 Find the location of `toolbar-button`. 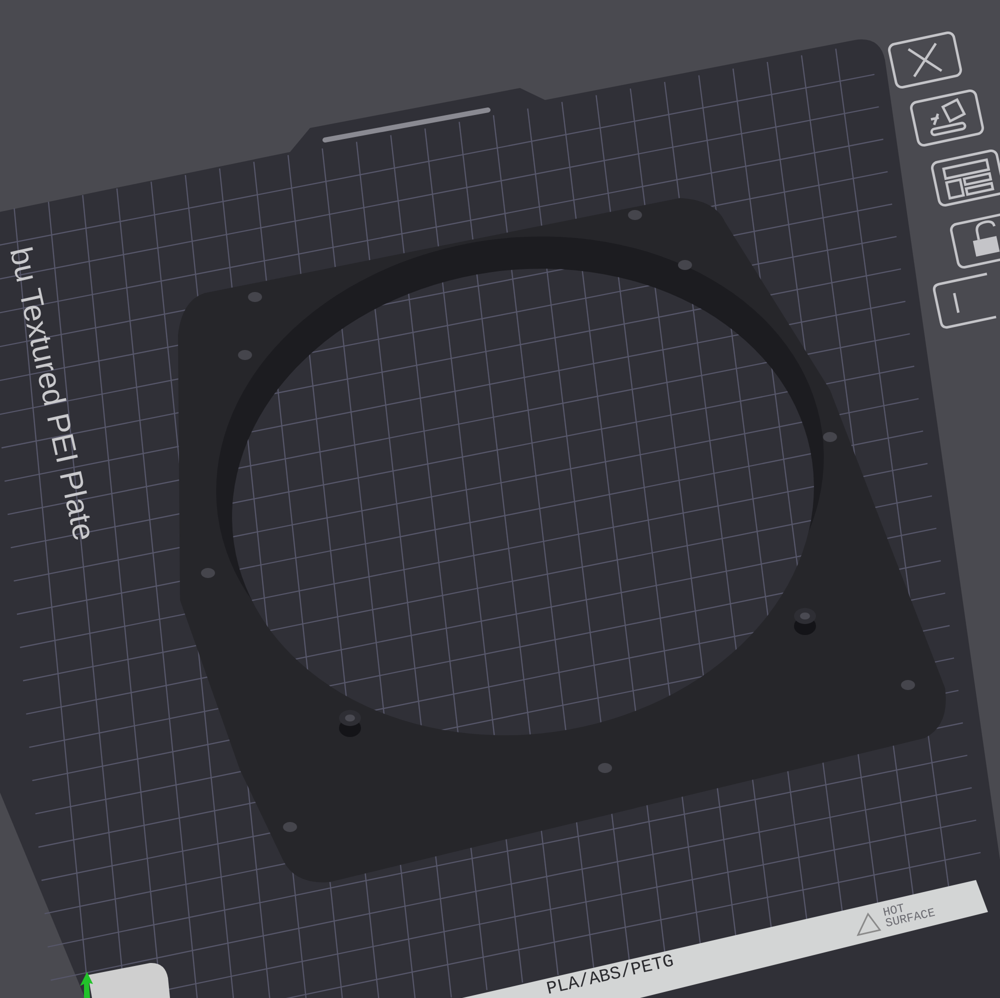

toolbar-button is located at coordinates (964, 300).